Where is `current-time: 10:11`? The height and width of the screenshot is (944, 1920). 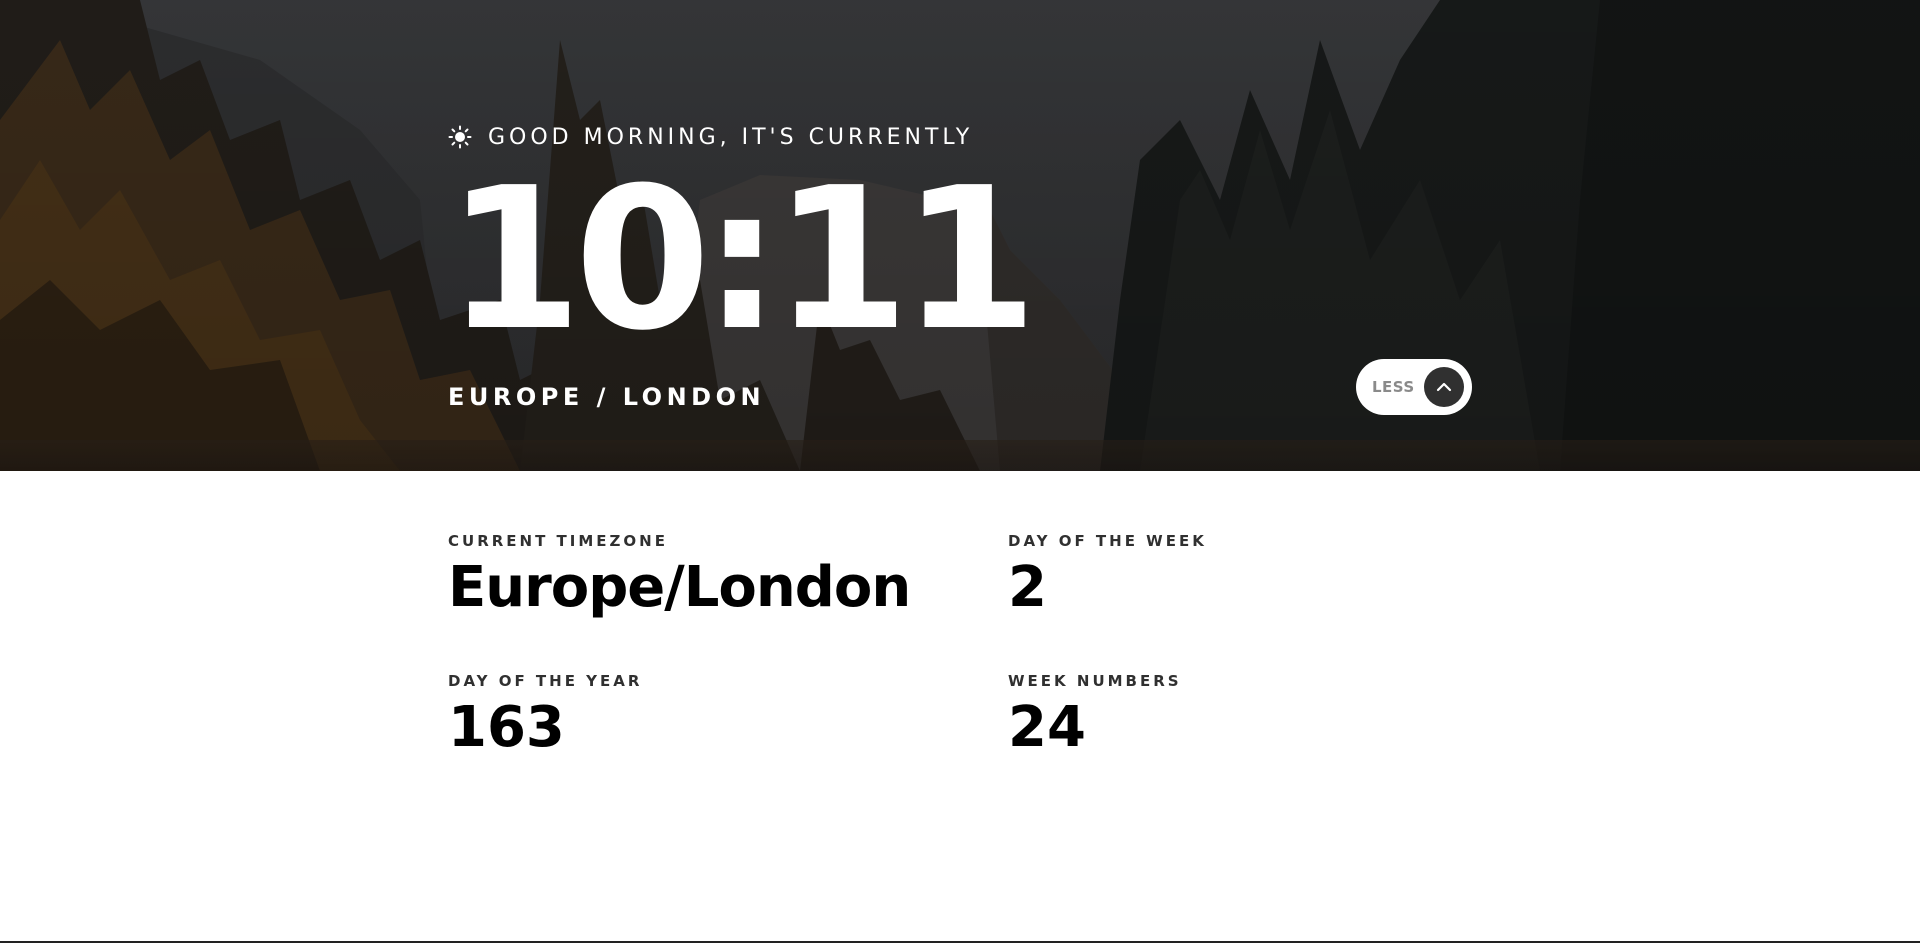
current-time: 10:11 is located at coordinates (742, 260).